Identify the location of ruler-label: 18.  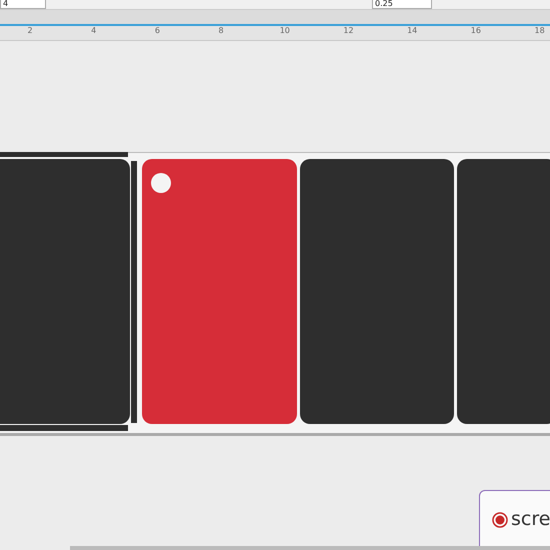
(539, 30).